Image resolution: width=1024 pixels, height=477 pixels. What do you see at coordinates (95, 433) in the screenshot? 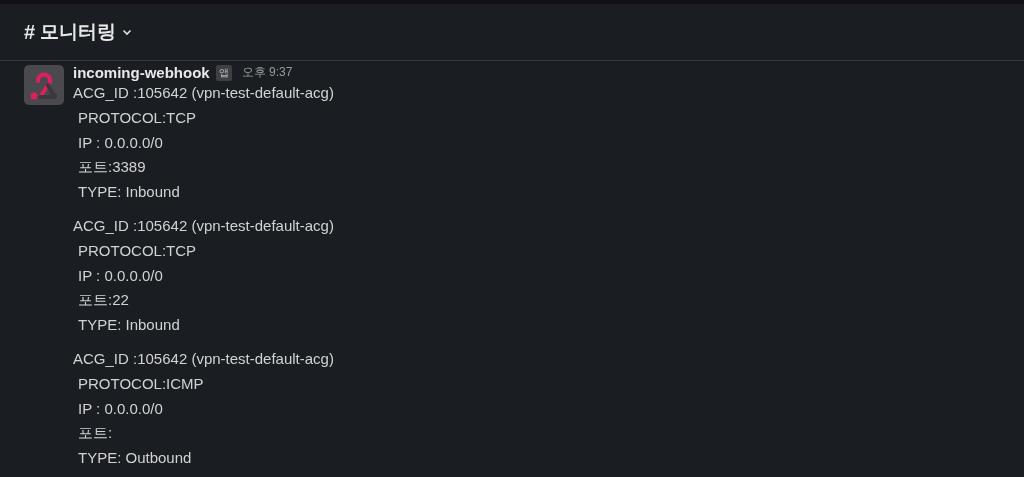
I see `message-line: 포트:` at bounding box center [95, 433].